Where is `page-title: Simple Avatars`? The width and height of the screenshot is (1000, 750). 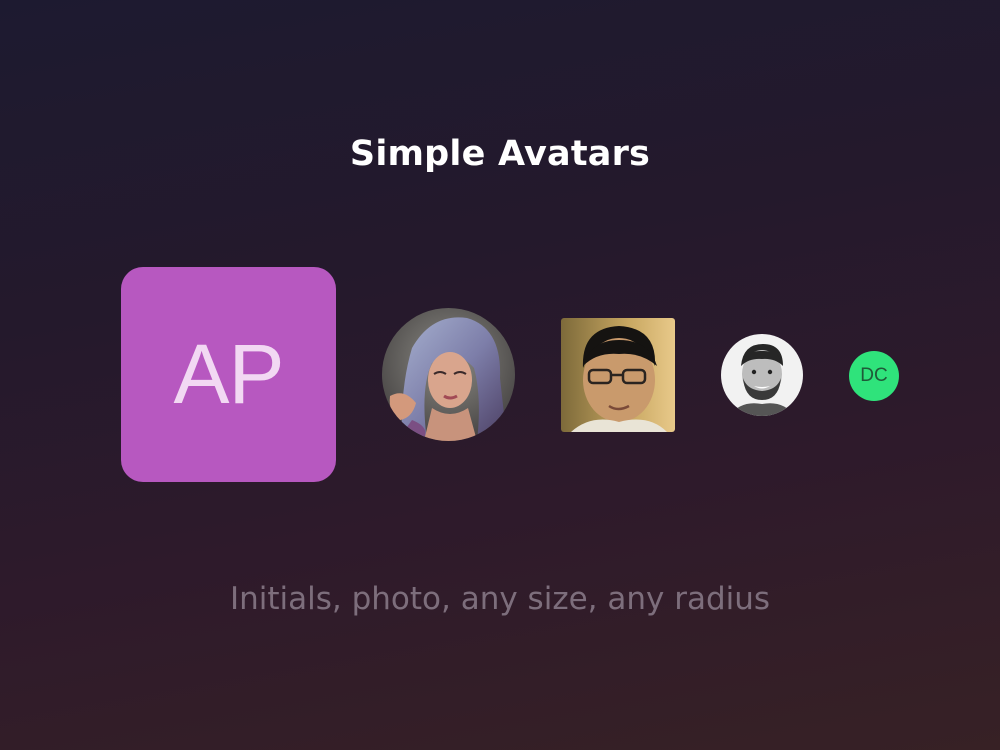 page-title: Simple Avatars is located at coordinates (500, 154).